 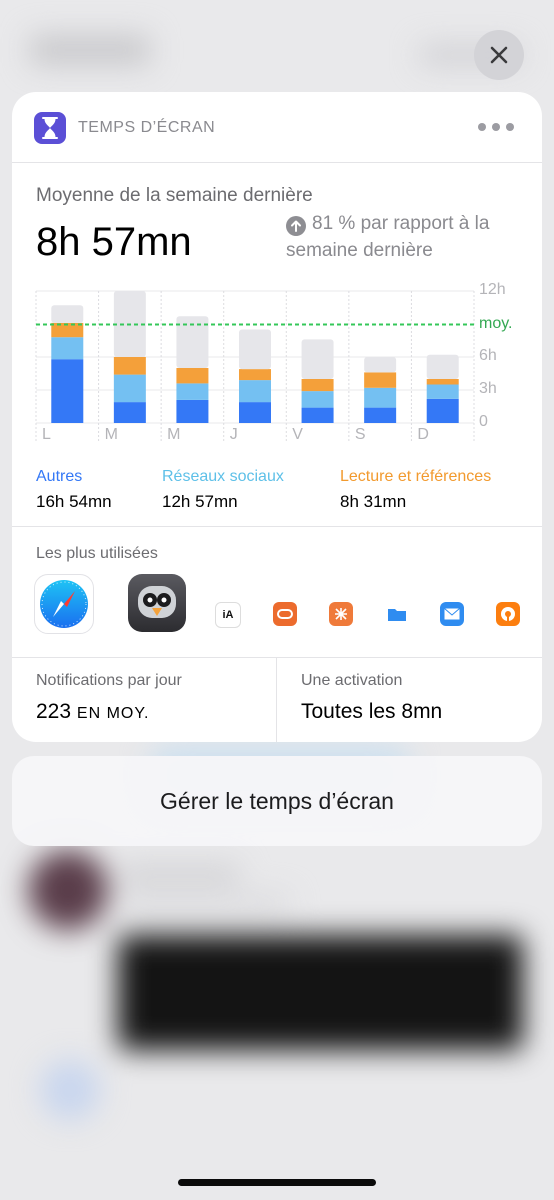 What do you see at coordinates (415, 490) in the screenshot?
I see `legend-item: Lecture et références 8h 31mn` at bounding box center [415, 490].